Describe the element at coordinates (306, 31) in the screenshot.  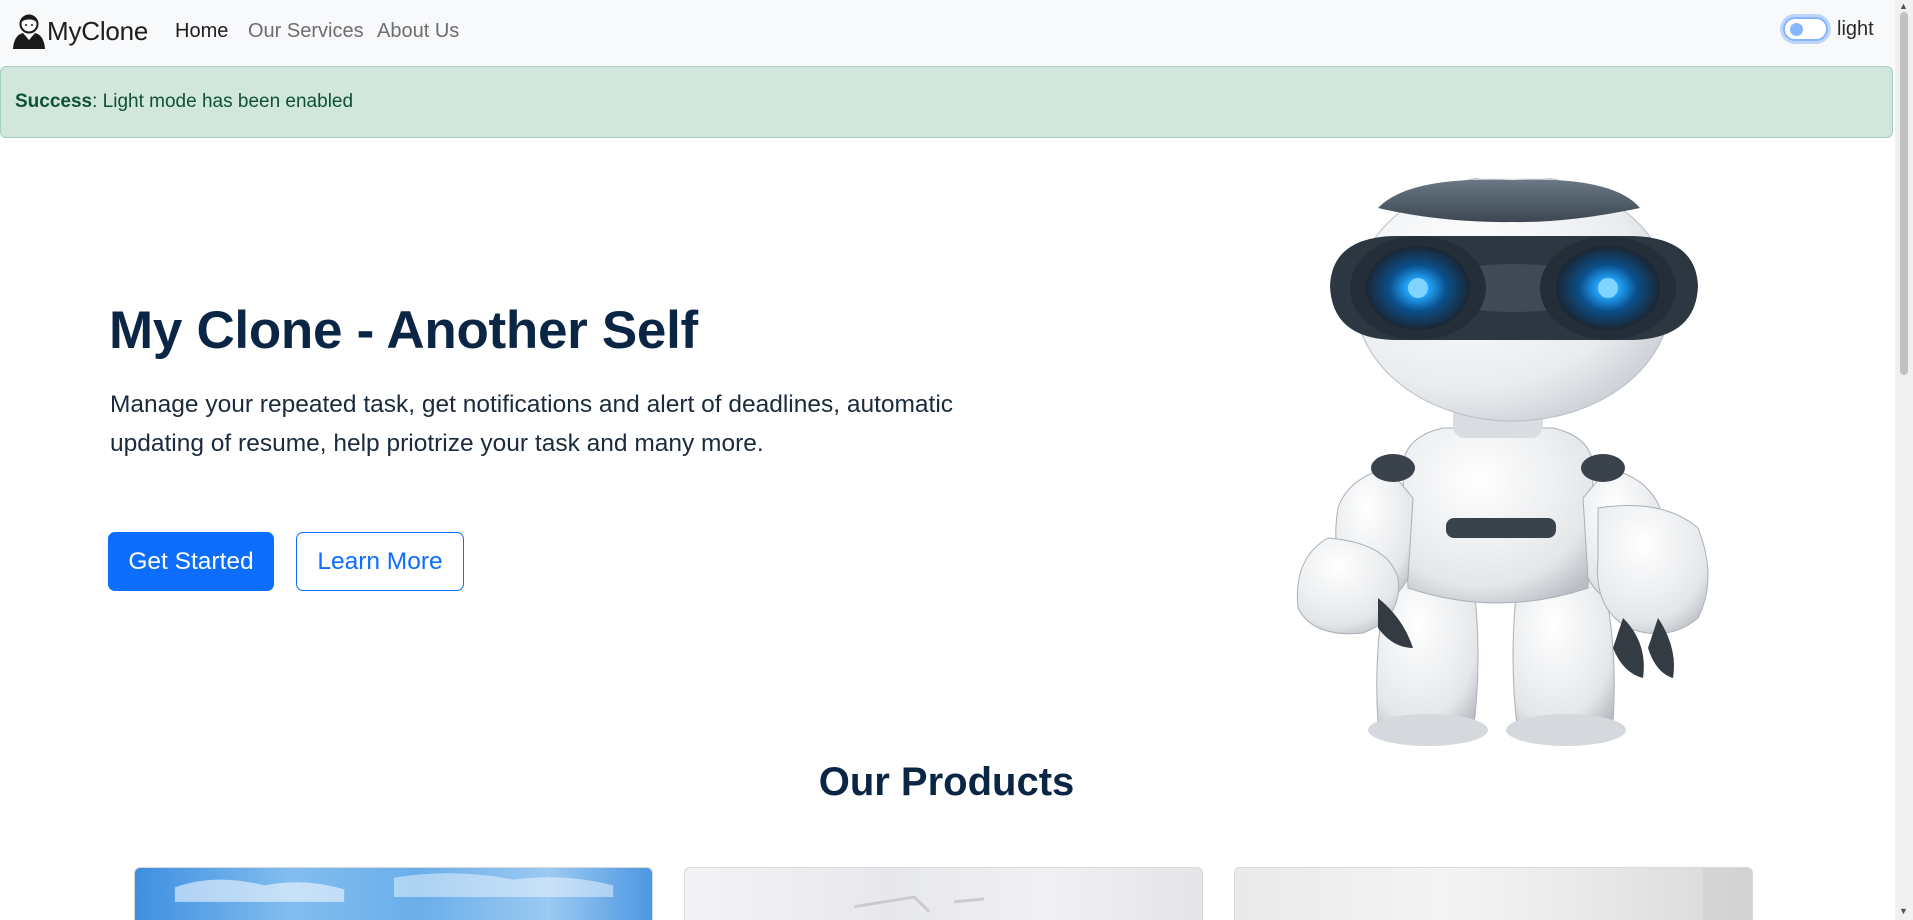
I see `nav-services-link: Our Services` at that location.